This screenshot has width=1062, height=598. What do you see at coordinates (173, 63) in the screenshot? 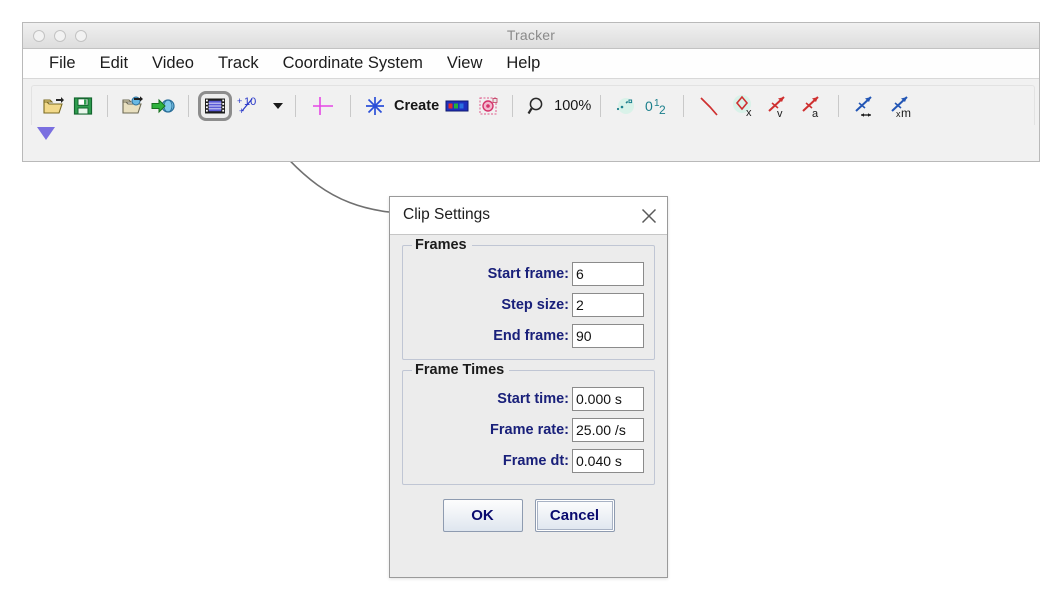
I see `menu-video: Video` at bounding box center [173, 63].